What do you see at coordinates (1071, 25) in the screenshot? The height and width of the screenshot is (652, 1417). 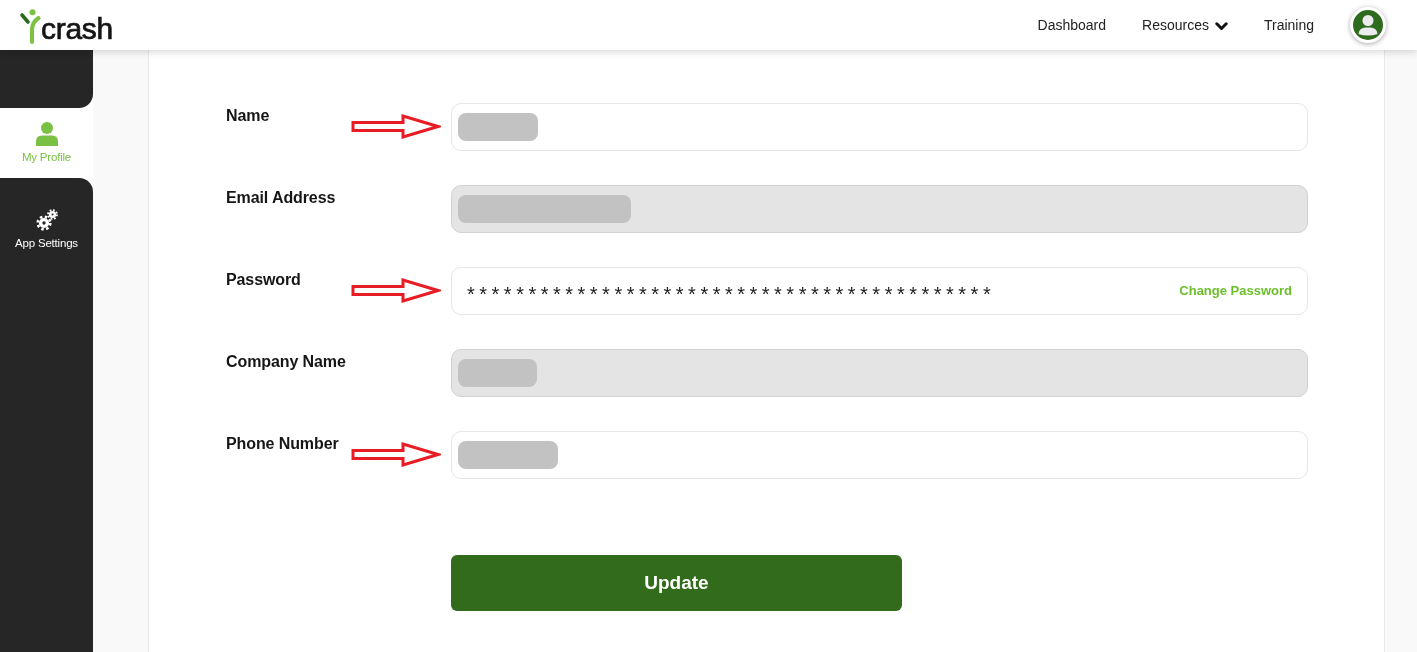 I see `nav-link: Dashboard` at bounding box center [1071, 25].